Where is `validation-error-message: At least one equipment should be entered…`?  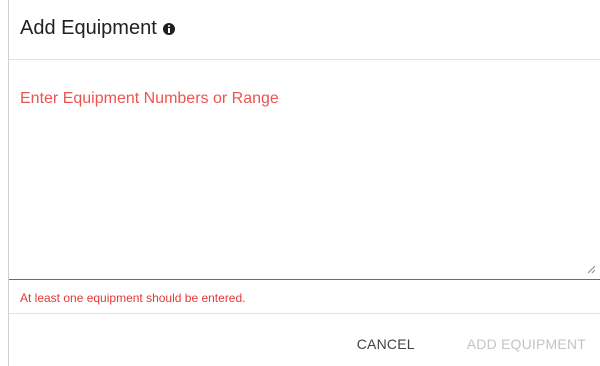
validation-error-message: At least one equipment should be entered… is located at coordinates (133, 298).